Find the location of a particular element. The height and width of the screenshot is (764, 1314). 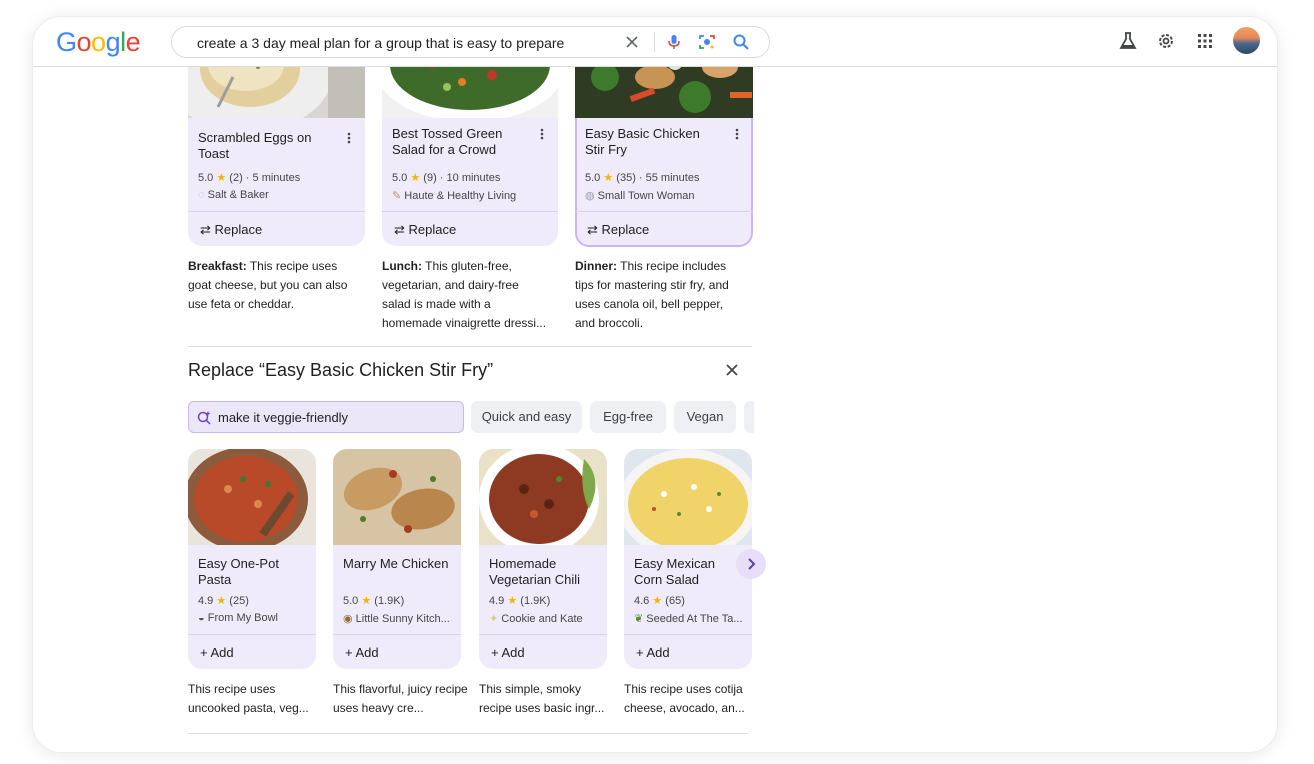

search-icon is located at coordinates (741, 42).